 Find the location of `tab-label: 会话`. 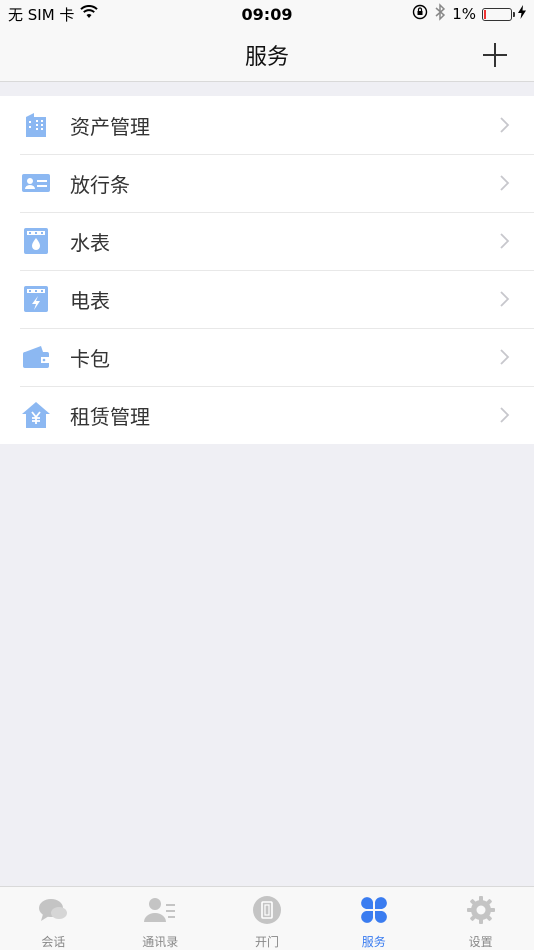

tab-label: 会话 is located at coordinates (53, 942).